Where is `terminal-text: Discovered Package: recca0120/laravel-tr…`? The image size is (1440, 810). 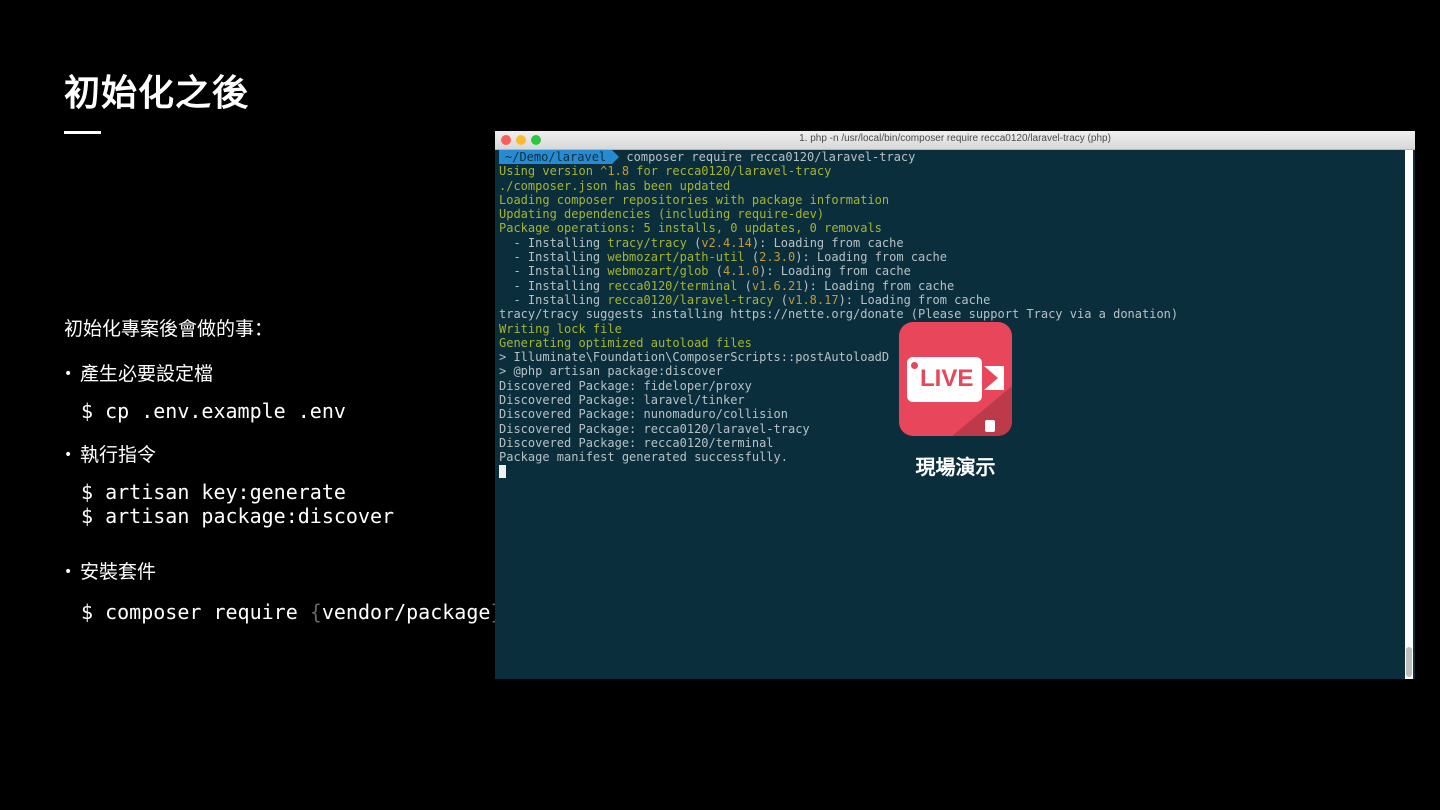
terminal-text: Discovered Package: recca0120/laravel-tr… is located at coordinates (654, 428).